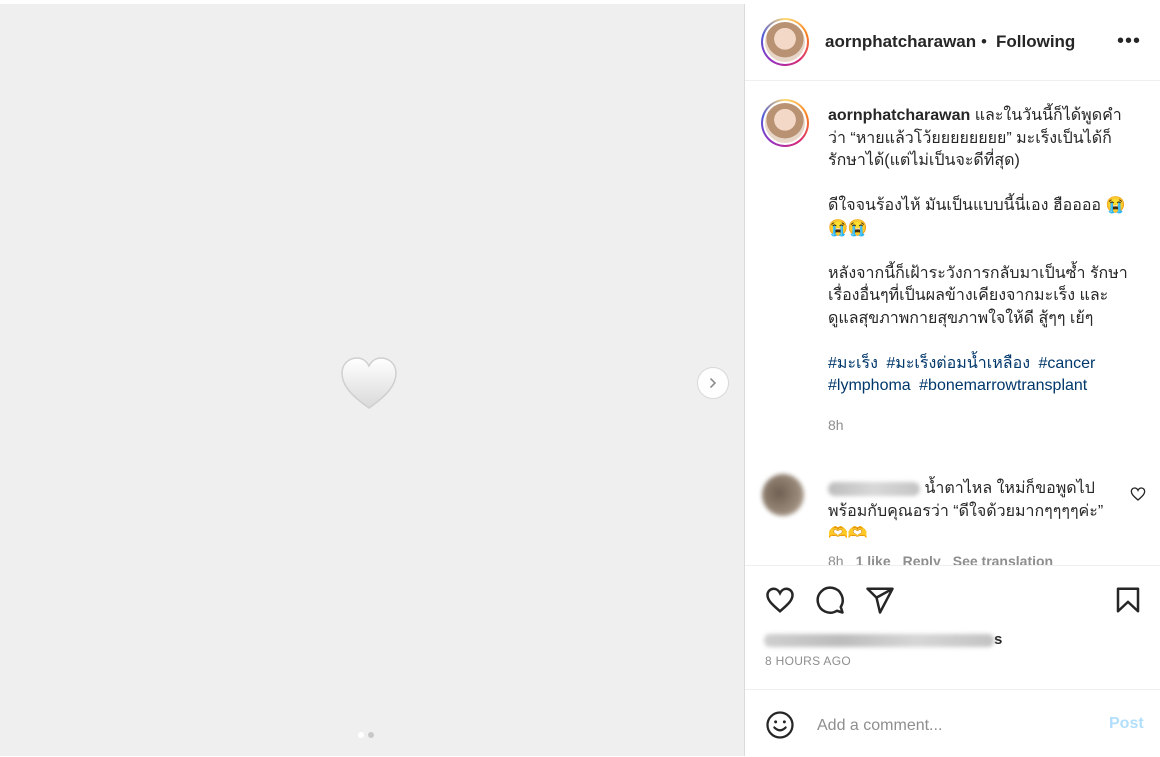  Describe the element at coordinates (978, 425) in the screenshot. I see `caption-time: 8h` at that location.